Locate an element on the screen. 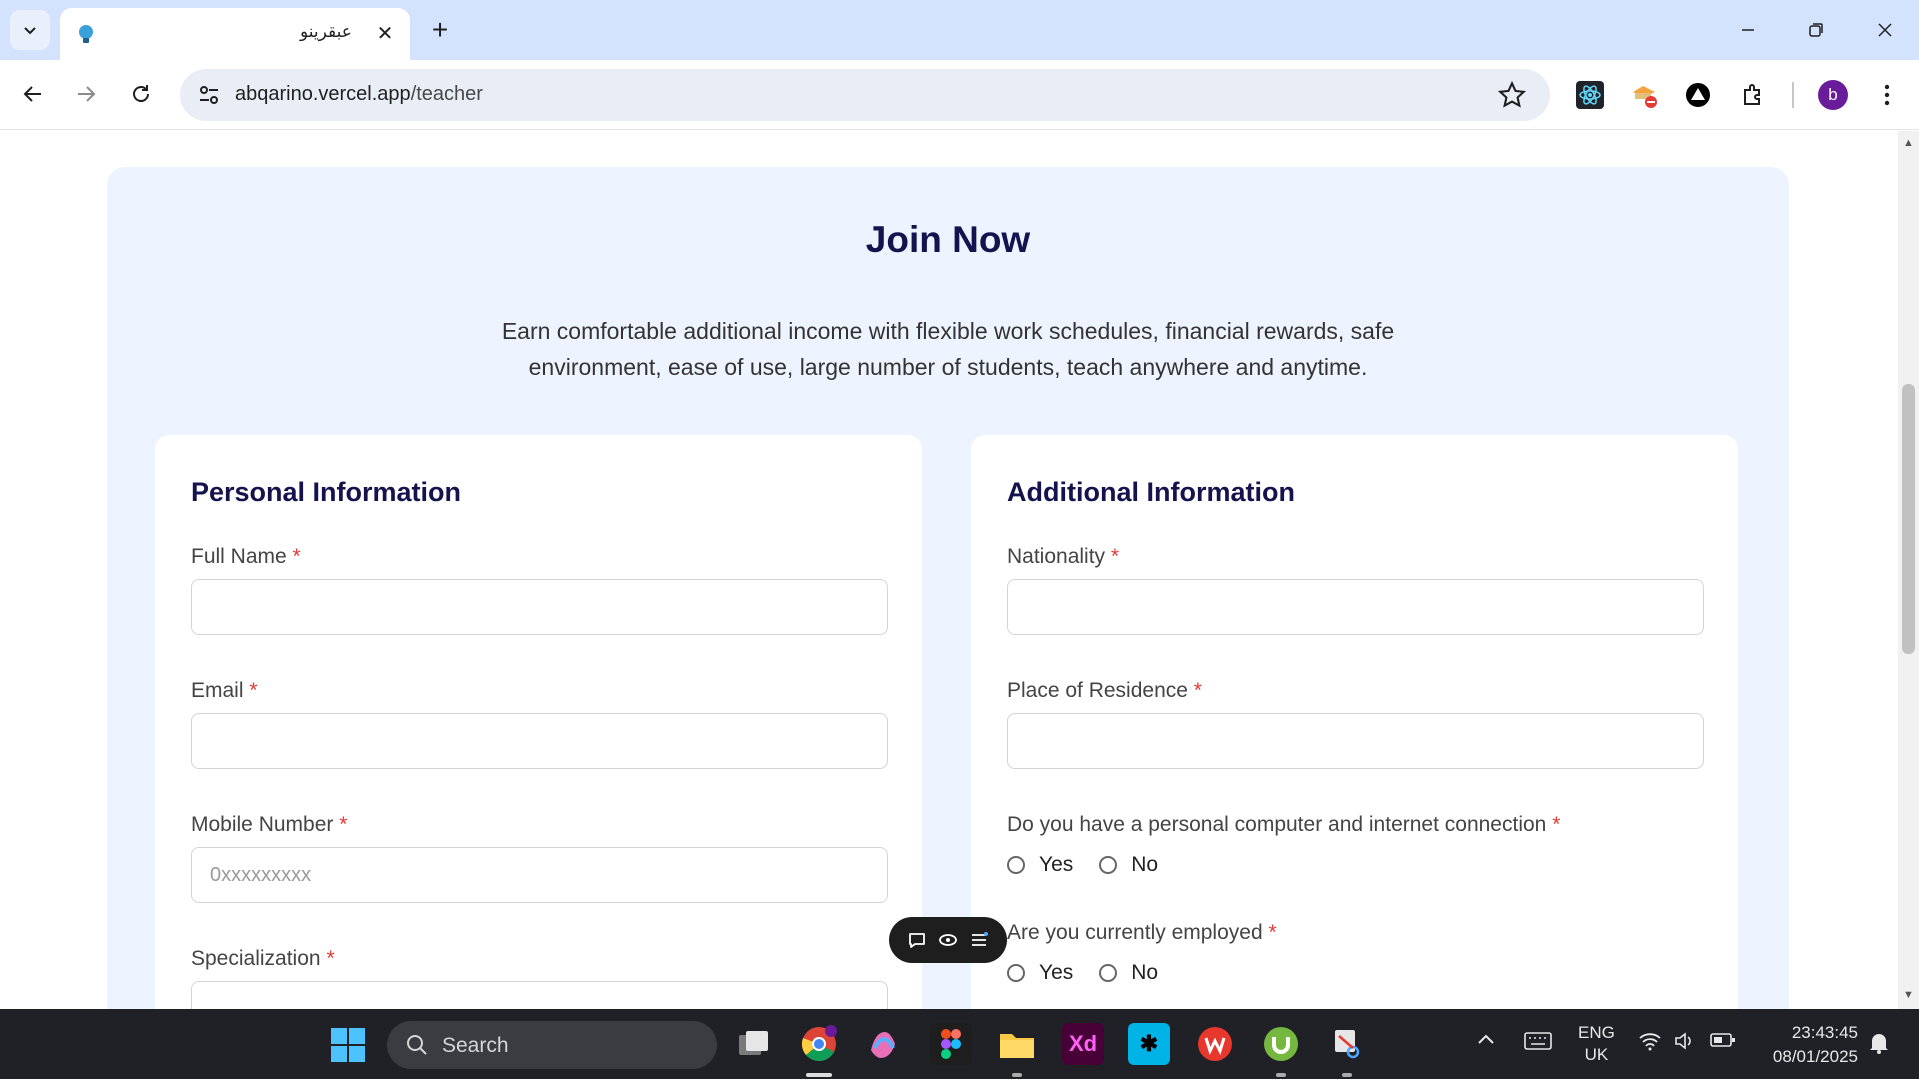  tab-search-button is located at coordinates (30, 30).